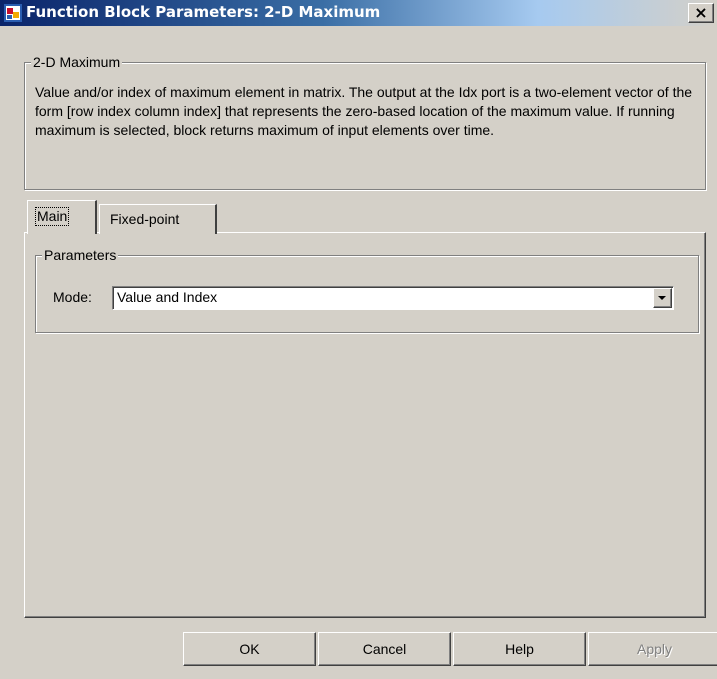  I want to click on description-group-legend: 2-D Maximum, so click(77, 62).